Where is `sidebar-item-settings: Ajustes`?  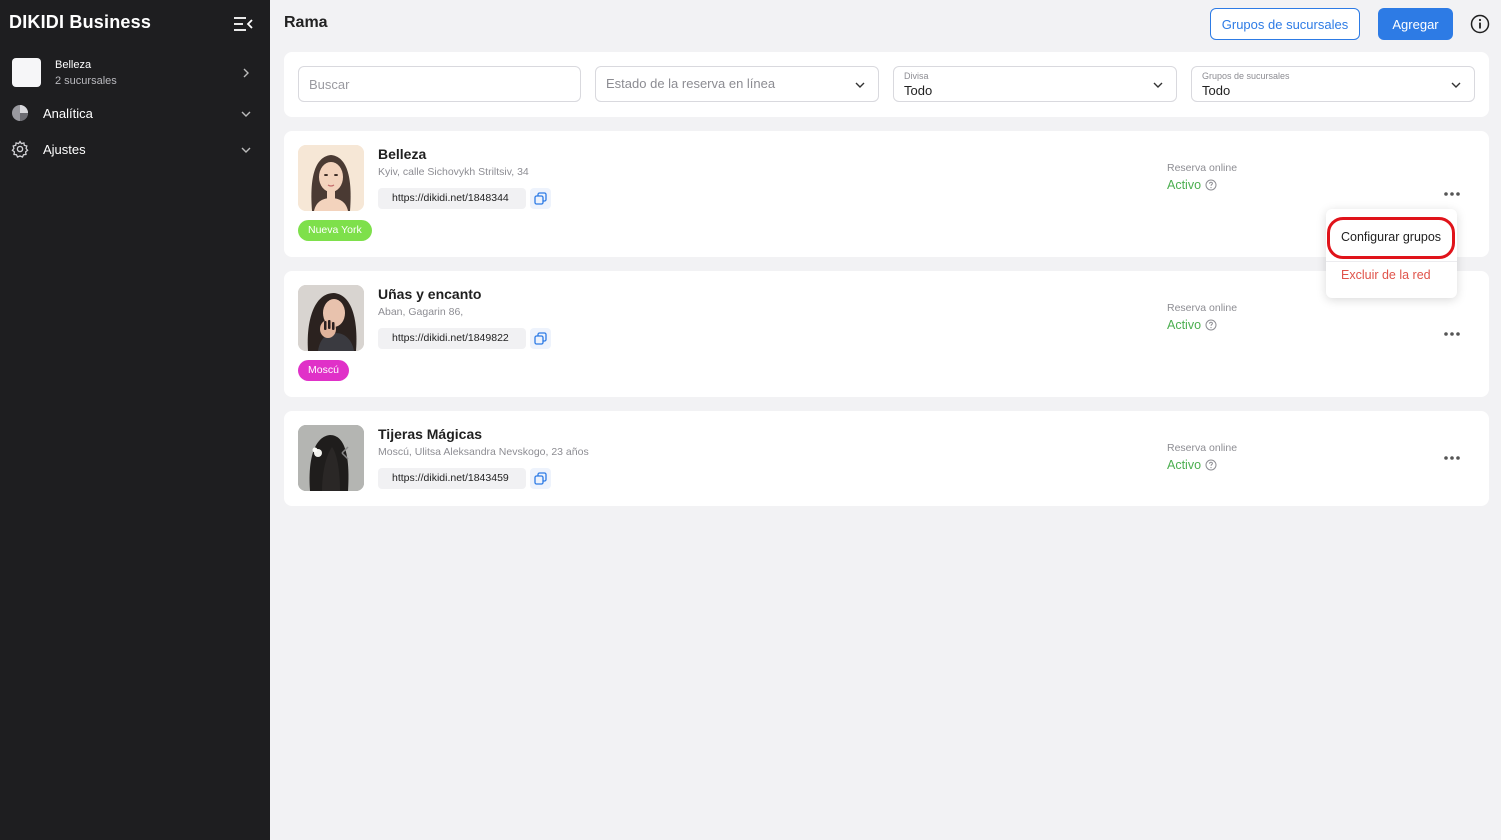 sidebar-item-settings: Ajustes is located at coordinates (135, 149).